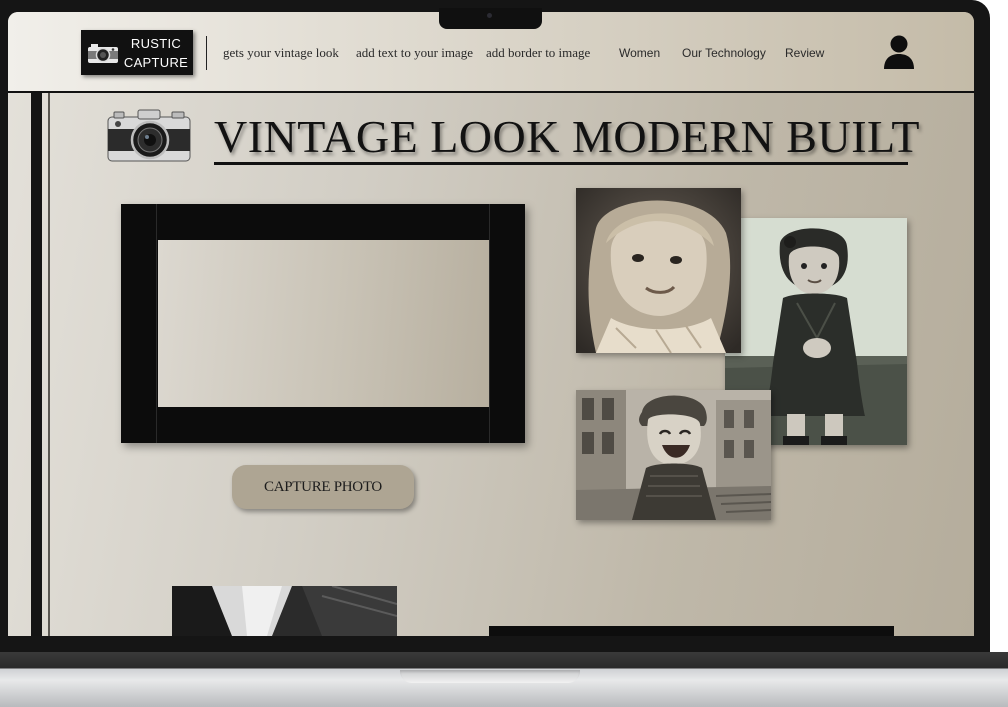  Describe the element at coordinates (36, 324) in the screenshot. I see `left-decor-rail` at that location.